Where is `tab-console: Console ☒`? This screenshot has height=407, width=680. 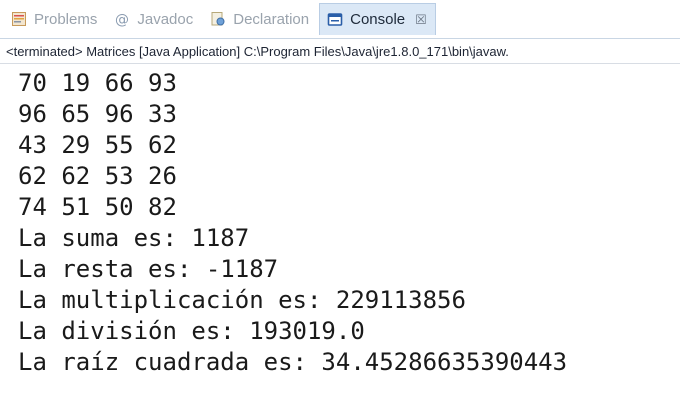
tab-console: Console ☒ is located at coordinates (377, 19).